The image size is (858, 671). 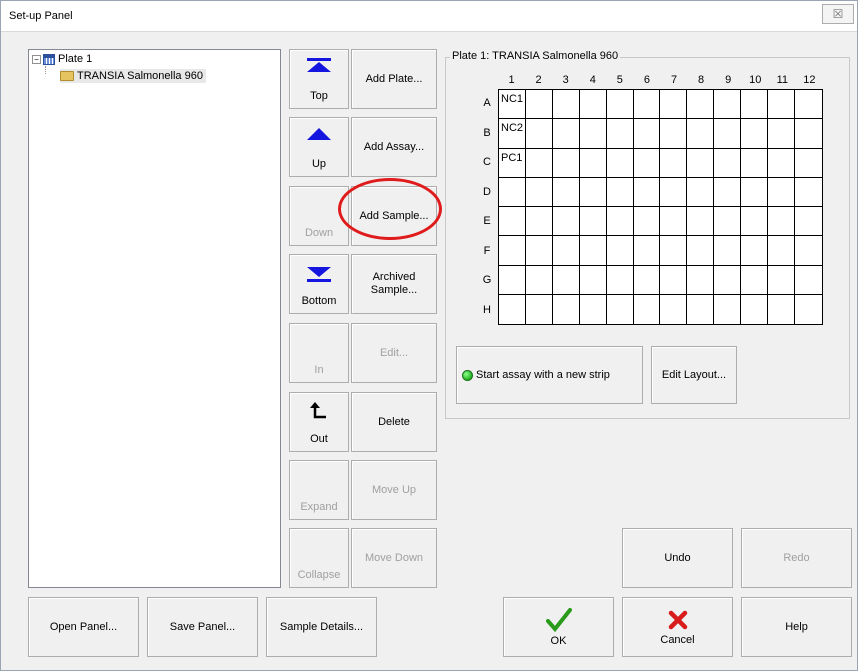 What do you see at coordinates (677, 627) in the screenshot?
I see `cancel-button: Cancel` at bounding box center [677, 627].